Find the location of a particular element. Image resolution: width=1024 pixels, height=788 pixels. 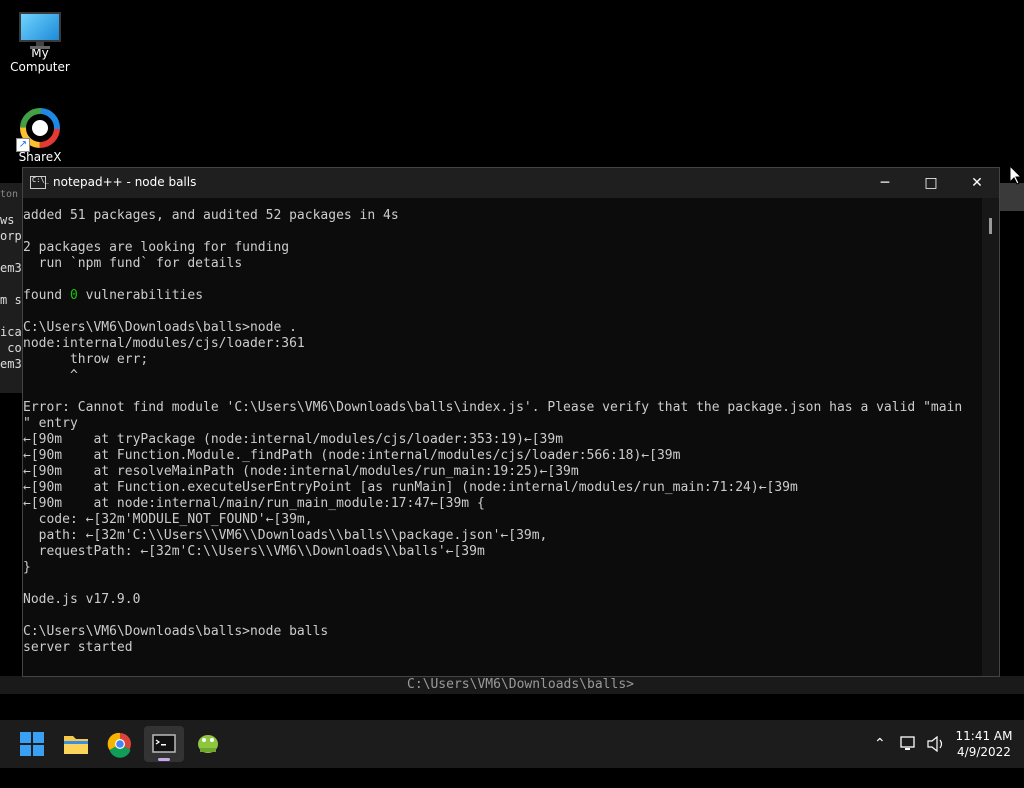

desktop-icon-sharex: ↗ ShareX is located at coordinates (40, 134).